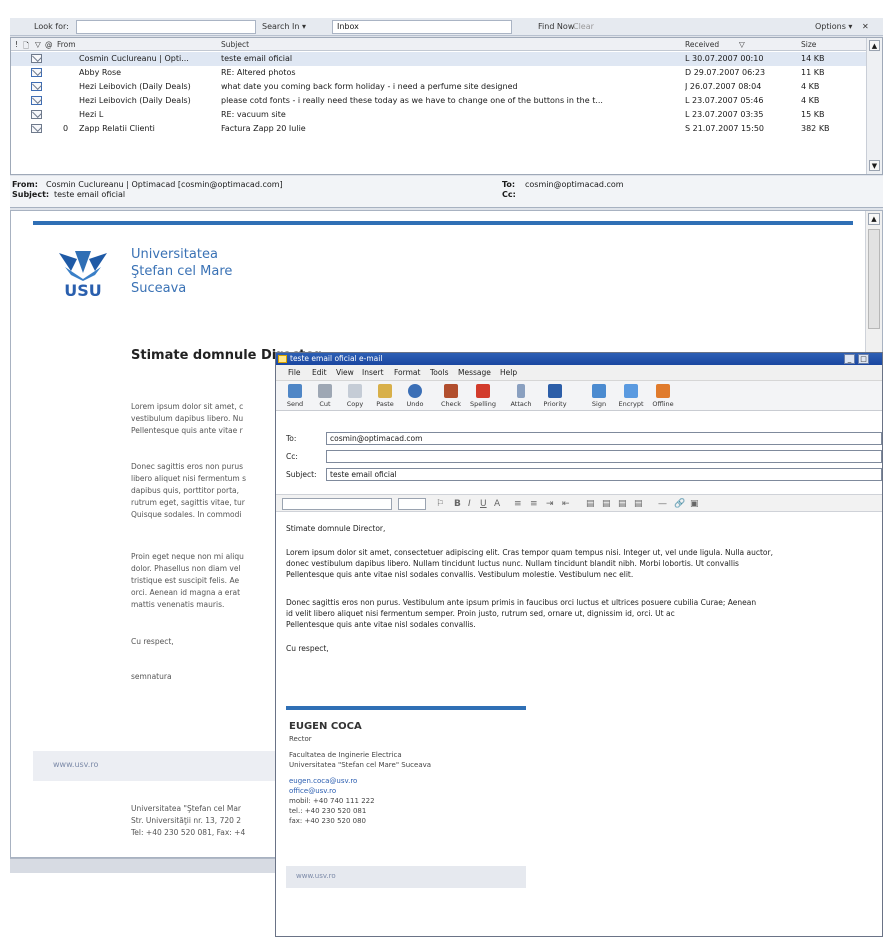  I want to click on to-input: cosmin@optimacad.com, so click(604, 438).